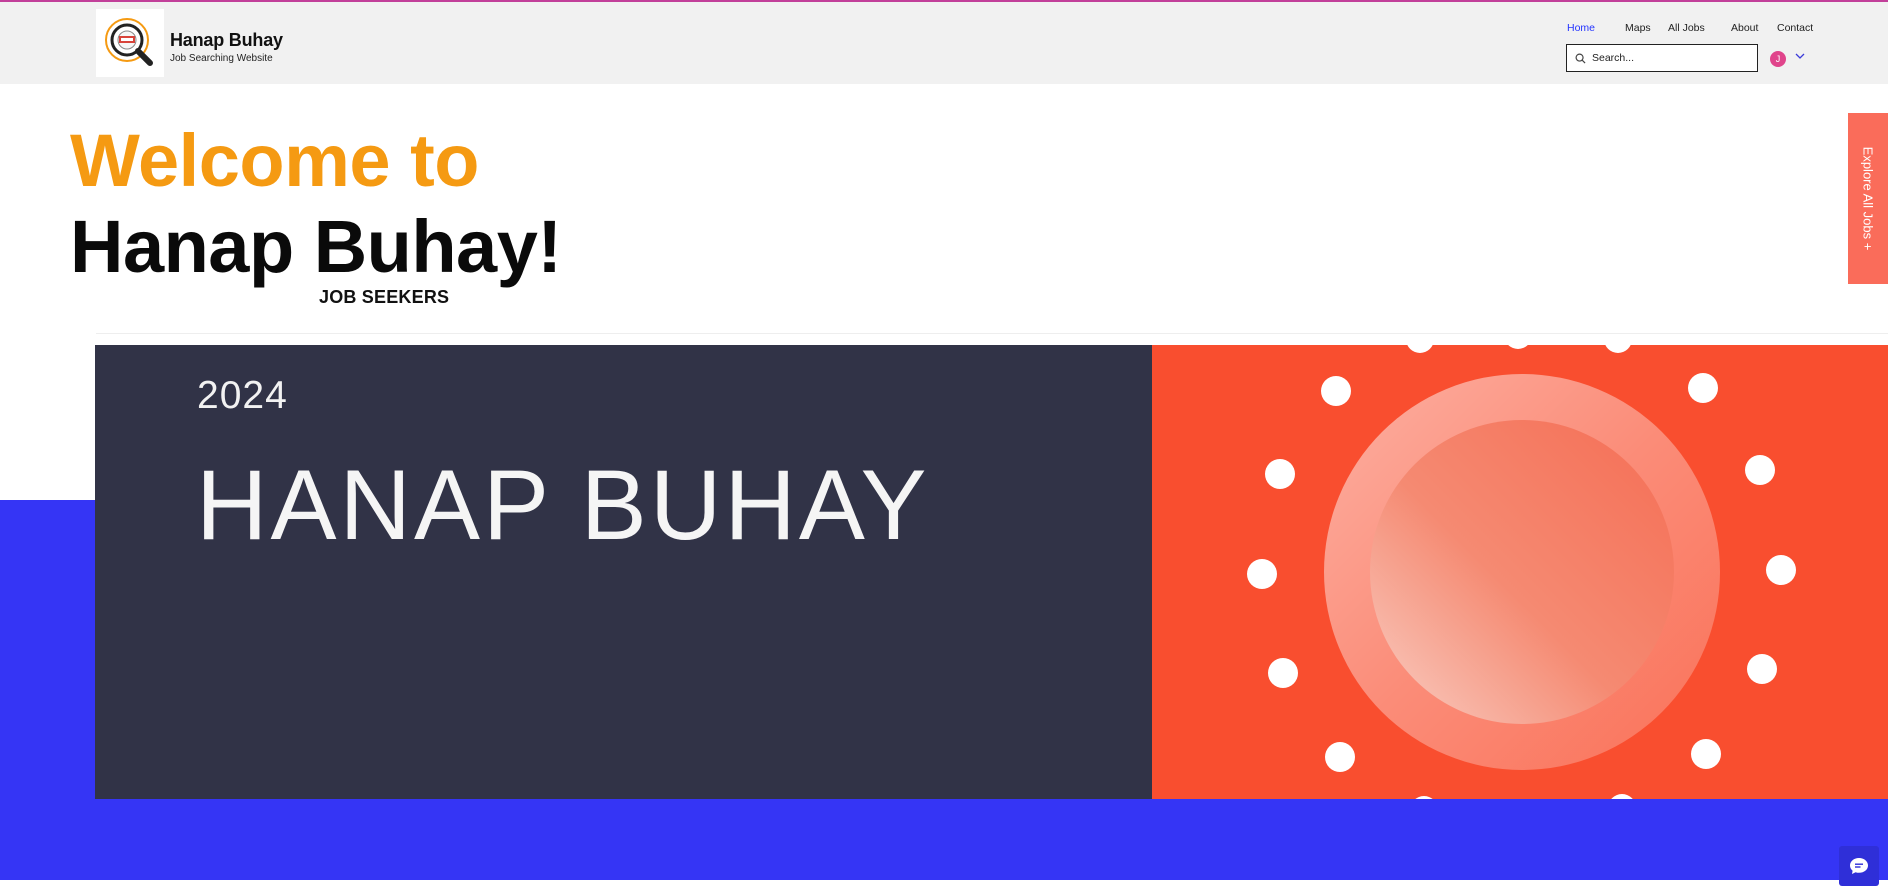 Image resolution: width=1888 pixels, height=896 pixels. Describe the element at coordinates (1686, 28) in the screenshot. I see `nav-all-jobs: All Jobs` at that location.